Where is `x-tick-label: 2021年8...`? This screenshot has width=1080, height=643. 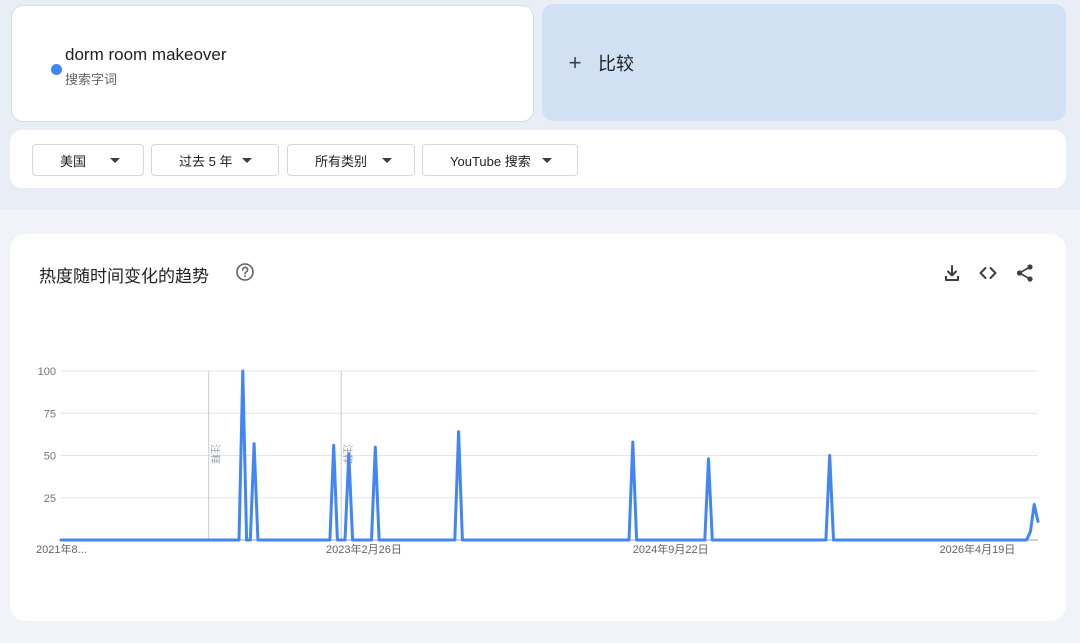 x-tick-label: 2021年8... is located at coordinates (61, 549).